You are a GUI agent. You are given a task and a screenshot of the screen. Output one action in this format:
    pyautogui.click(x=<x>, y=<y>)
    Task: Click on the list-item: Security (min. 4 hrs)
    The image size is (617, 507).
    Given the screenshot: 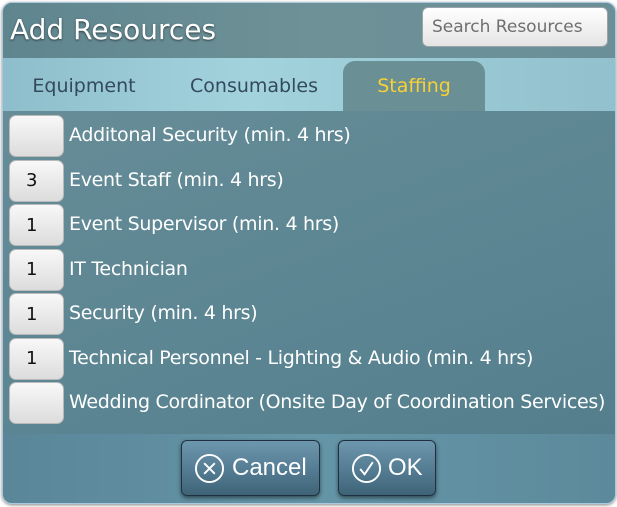 What is the action you would take?
    pyautogui.click(x=309, y=312)
    